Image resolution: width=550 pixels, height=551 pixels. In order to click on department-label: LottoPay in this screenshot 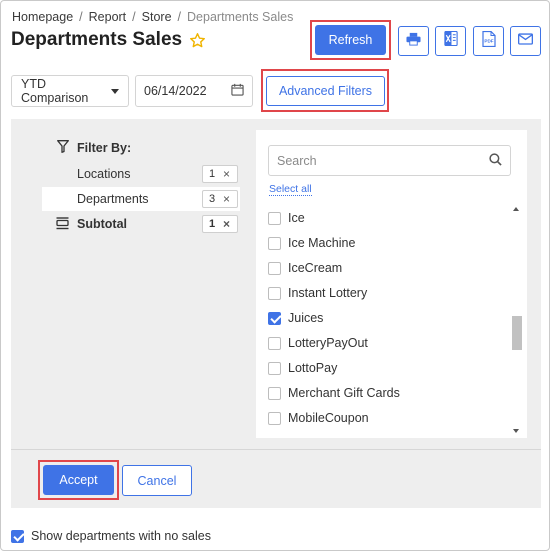, I will do `click(313, 368)`.